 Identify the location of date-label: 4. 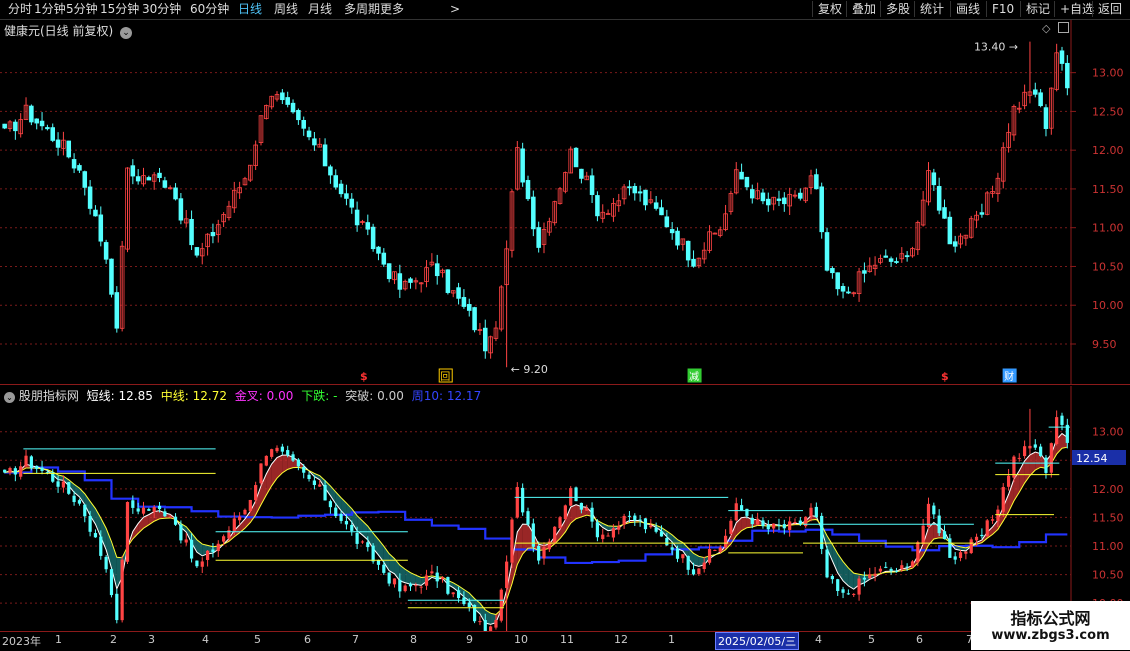
(818, 639).